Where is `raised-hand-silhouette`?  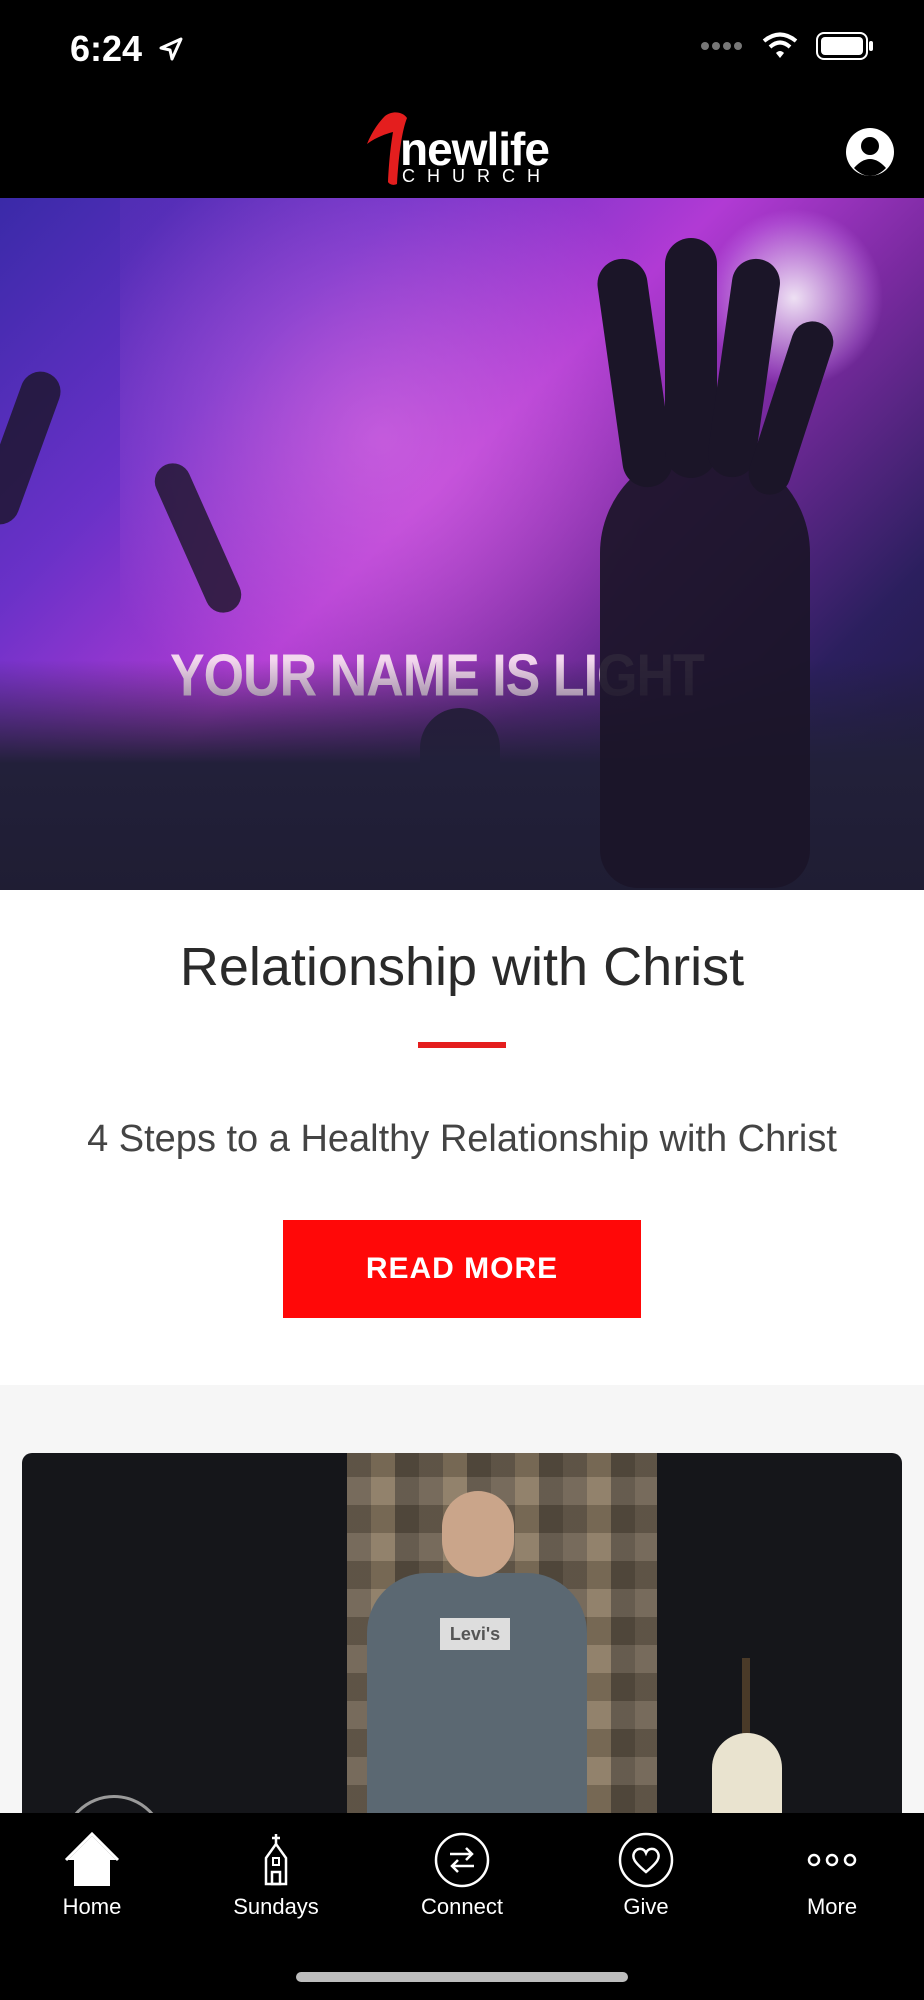 raised-hand-silhouette is located at coordinates (705, 668).